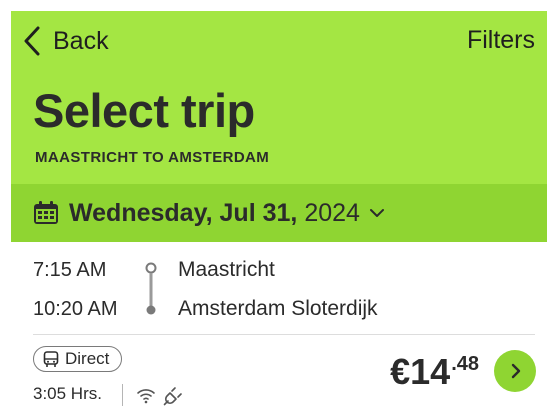  What do you see at coordinates (67, 393) in the screenshot?
I see `trip-duration: 3:05 Hrs.` at bounding box center [67, 393].